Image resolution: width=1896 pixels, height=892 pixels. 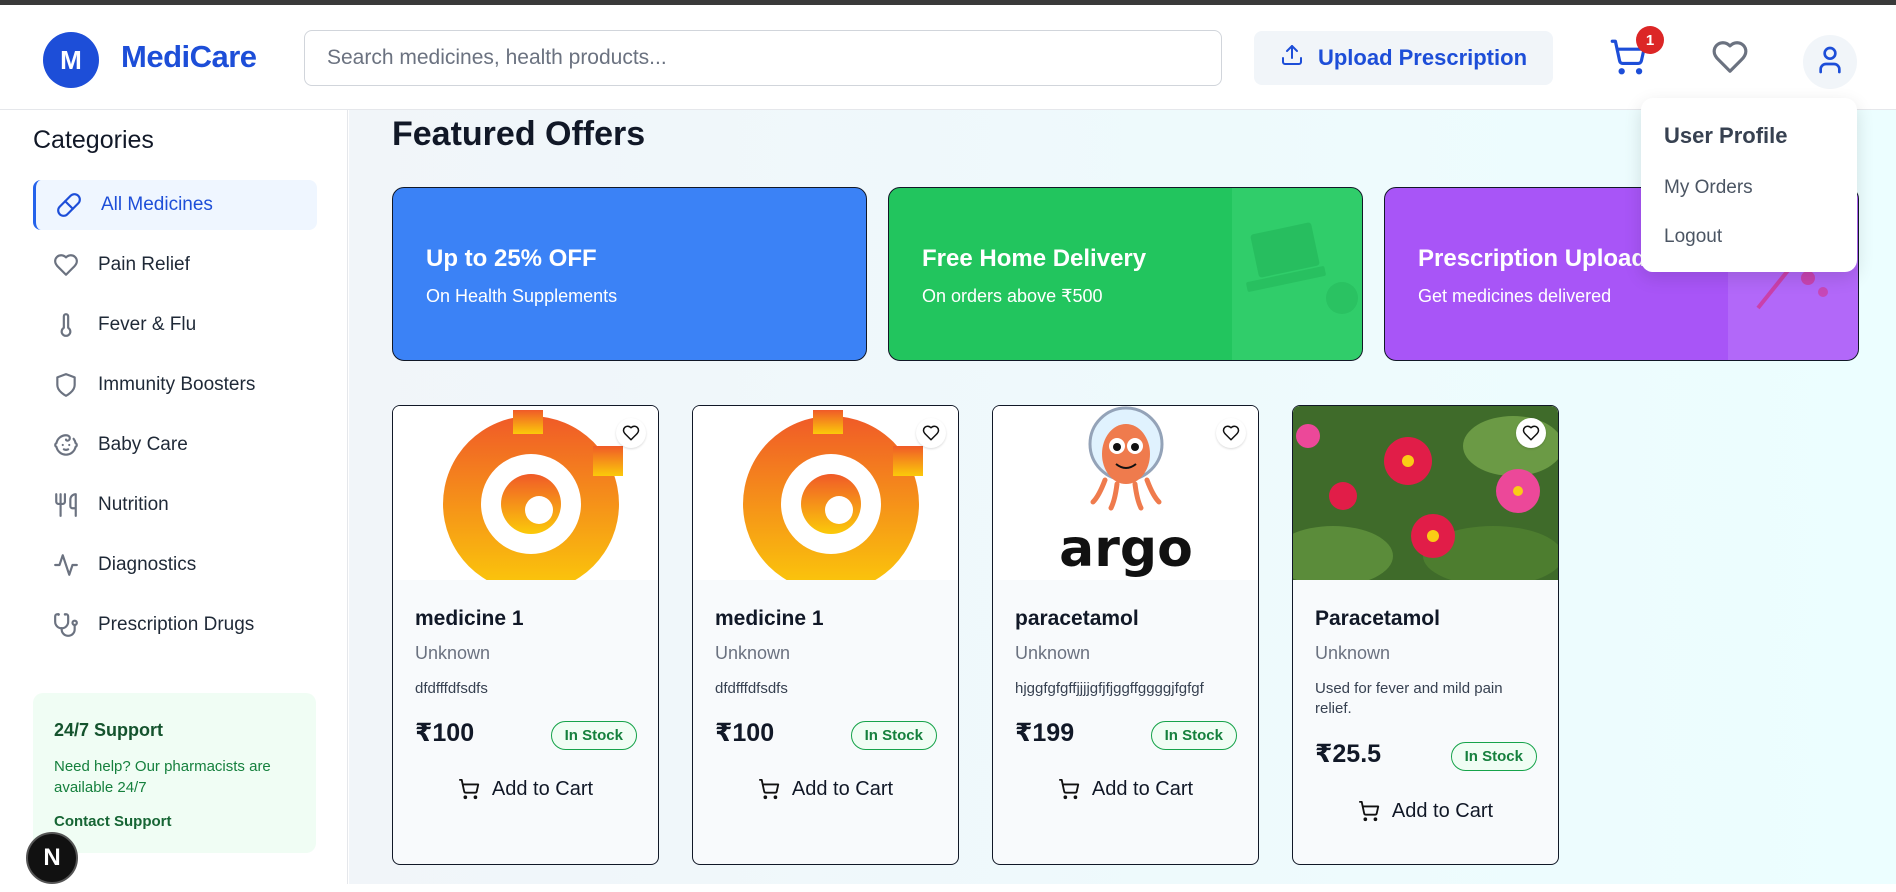 I want to click on search-input, so click(x=763, y=58).